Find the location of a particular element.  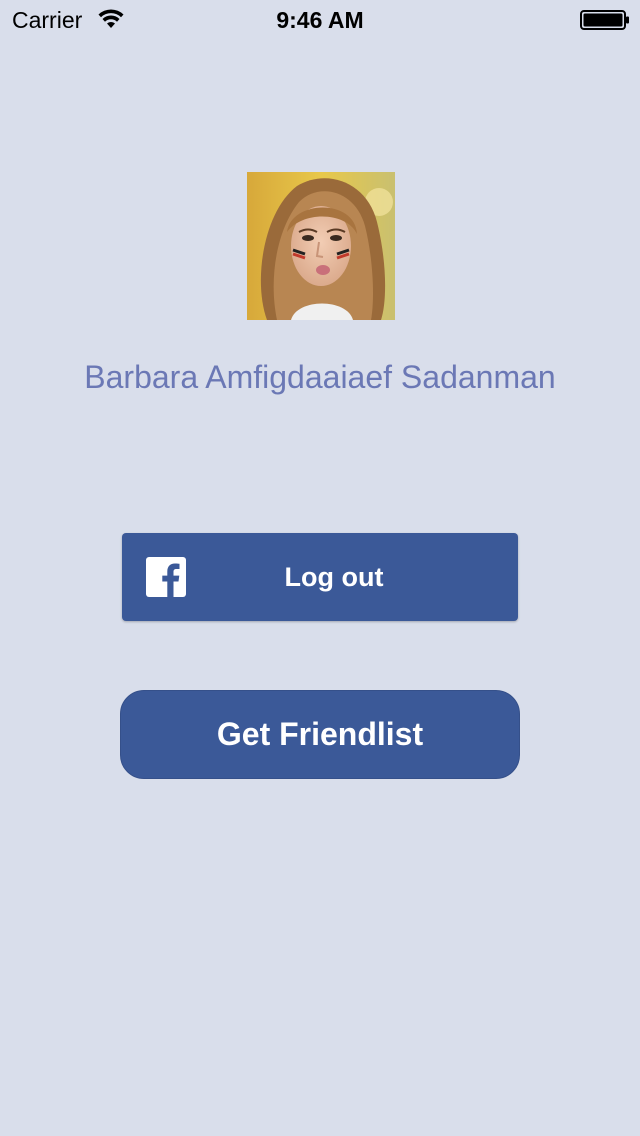

profile-photo is located at coordinates (321, 246).